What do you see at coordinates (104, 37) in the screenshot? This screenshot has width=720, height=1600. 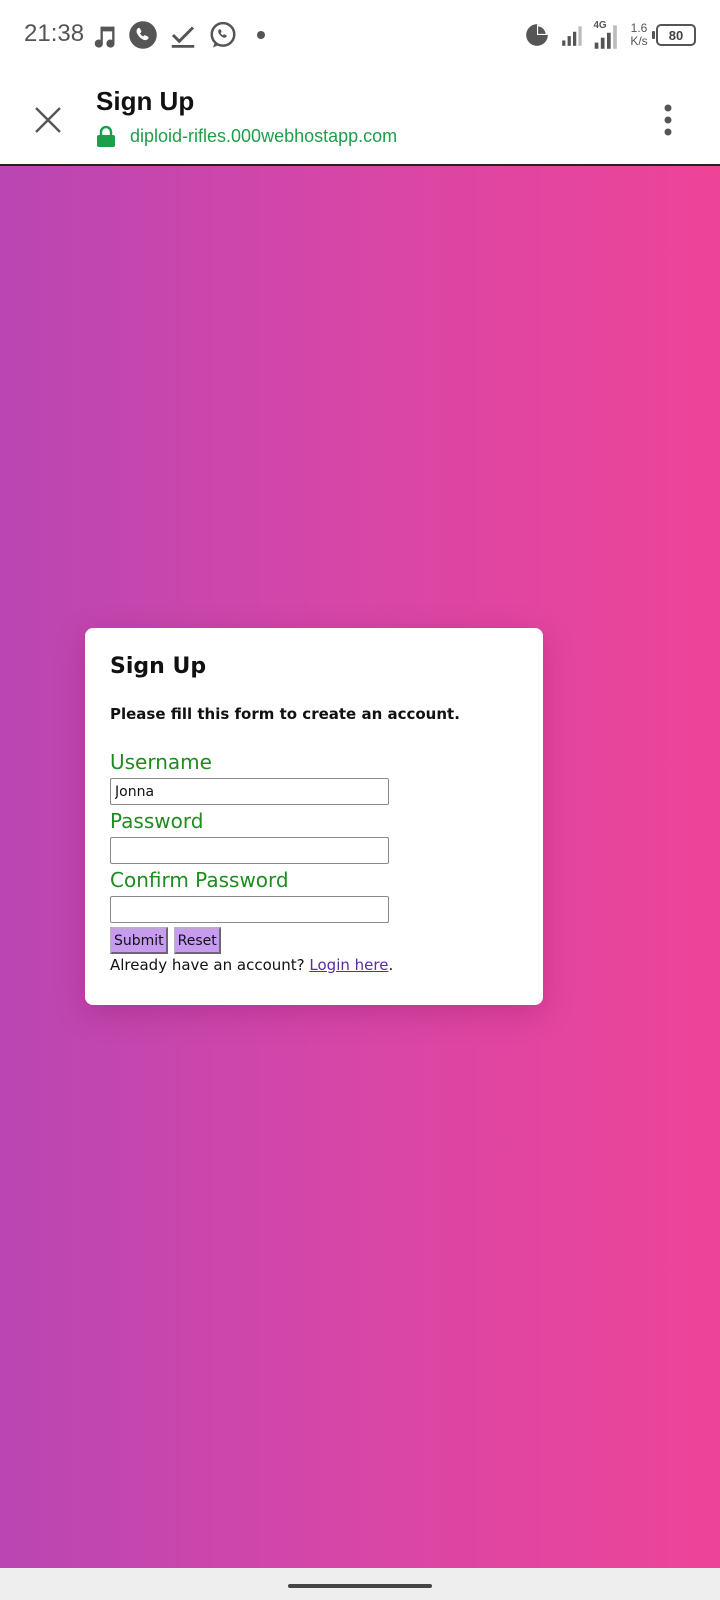 I see `music-icon` at bounding box center [104, 37].